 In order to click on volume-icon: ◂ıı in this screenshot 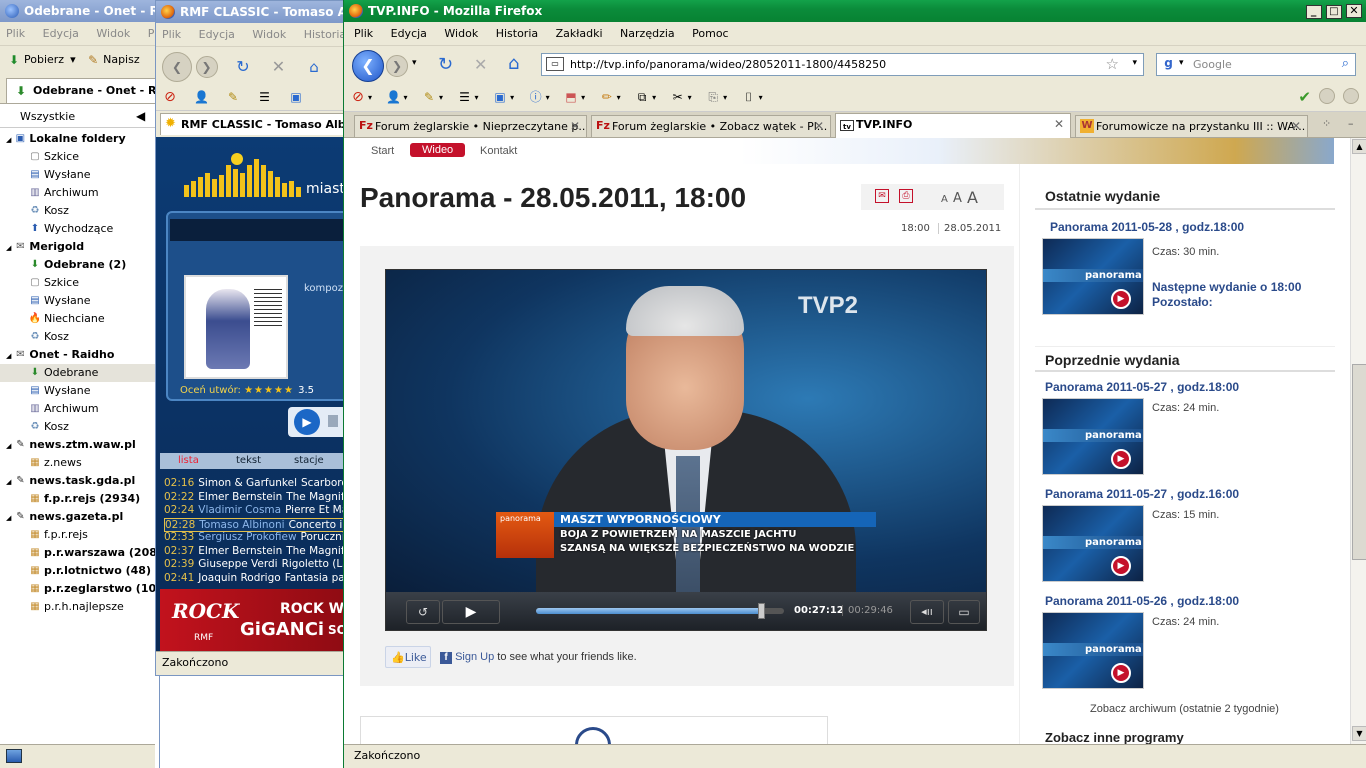, I will do `click(927, 612)`.